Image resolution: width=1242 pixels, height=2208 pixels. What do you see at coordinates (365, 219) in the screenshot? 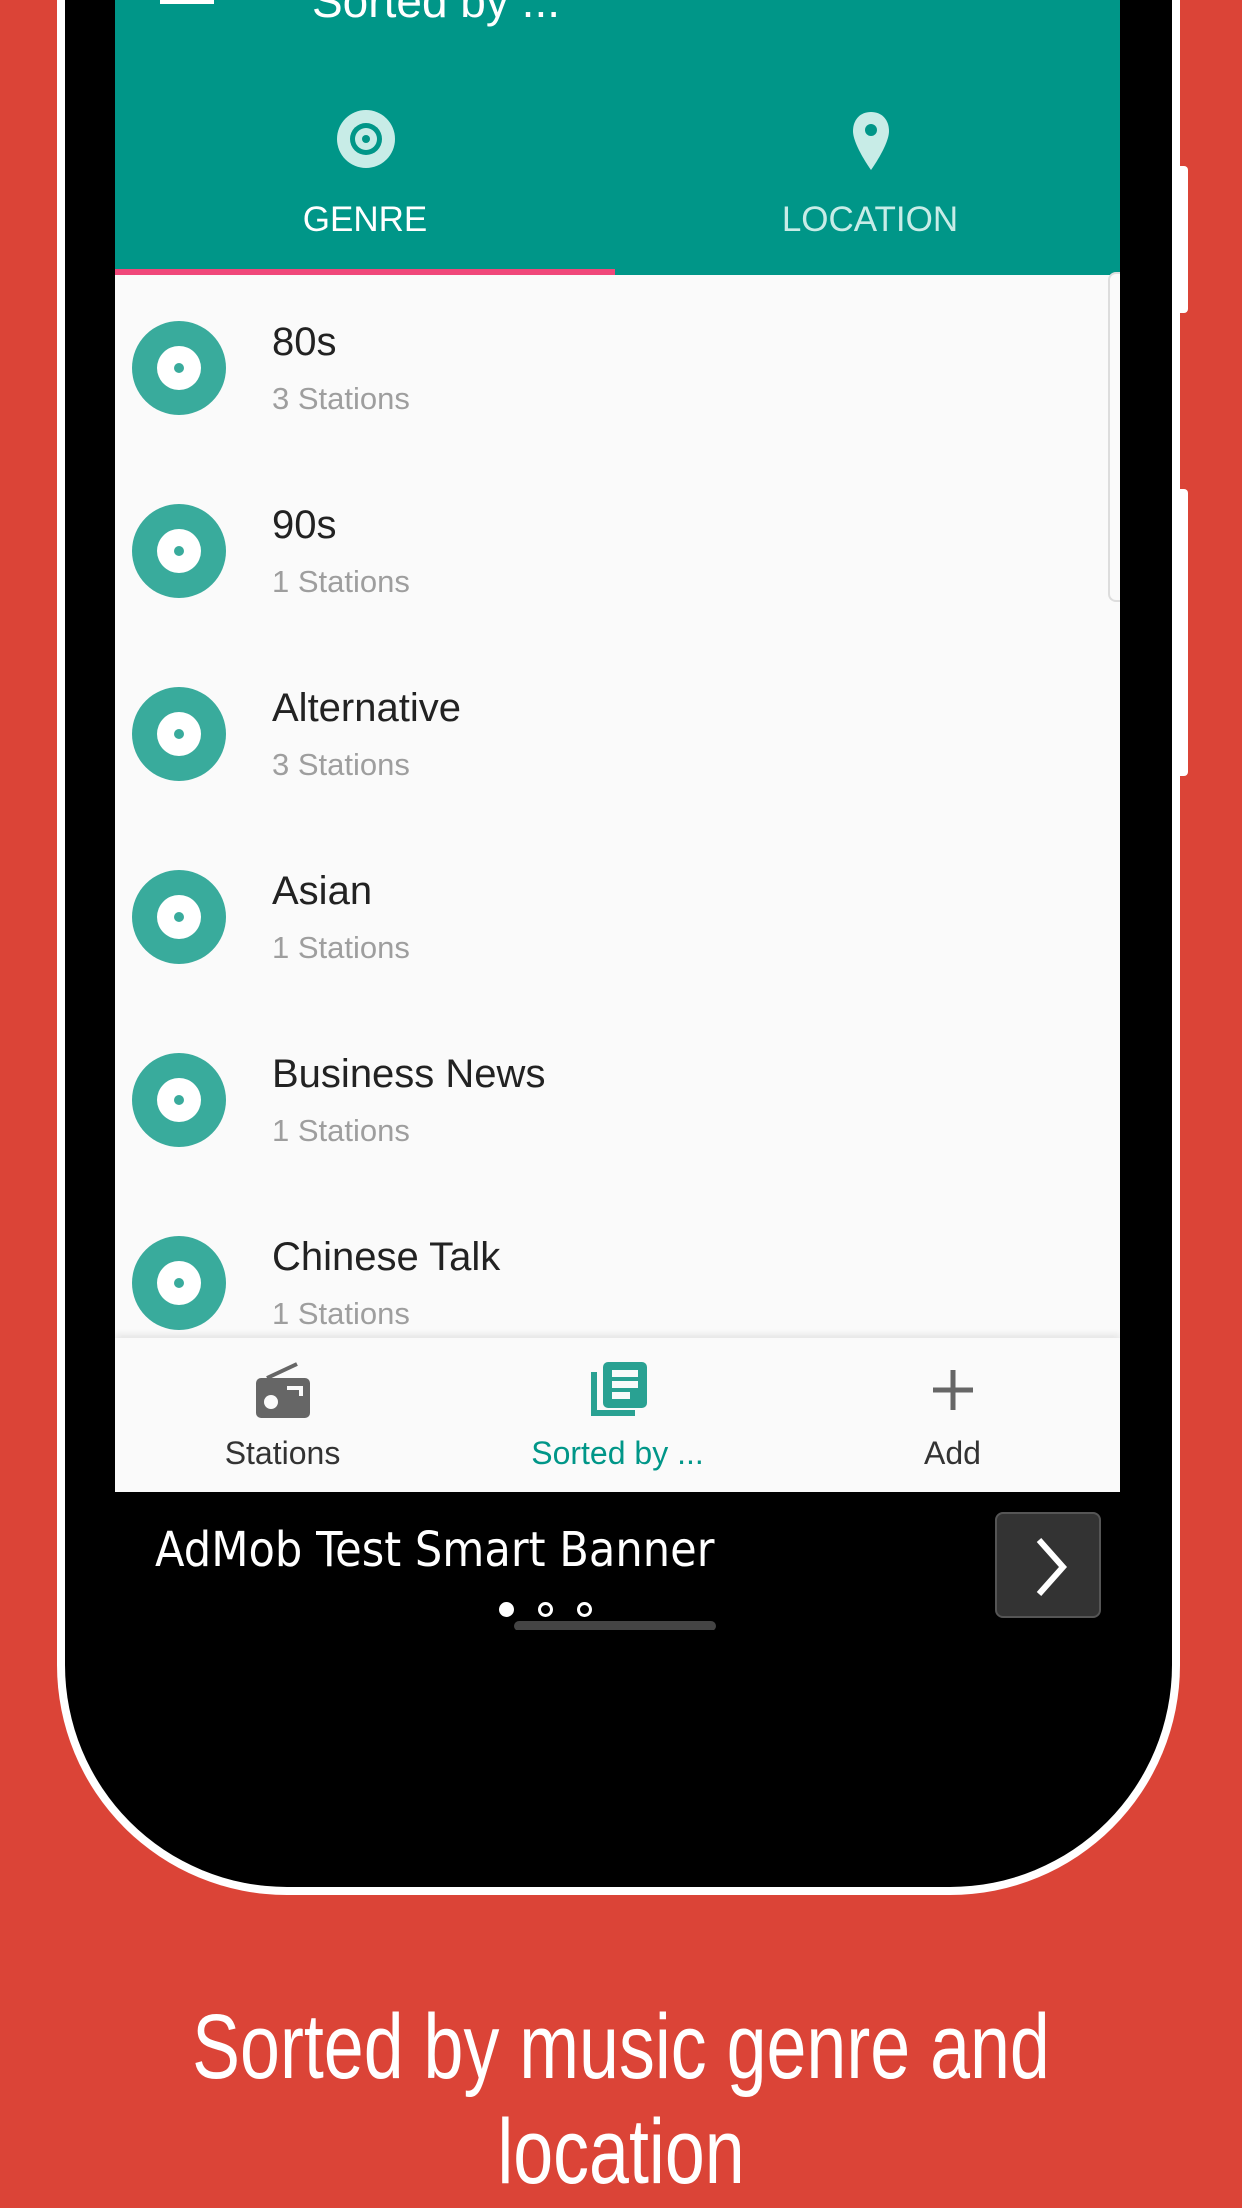
I see `tab-label: GENRE` at bounding box center [365, 219].